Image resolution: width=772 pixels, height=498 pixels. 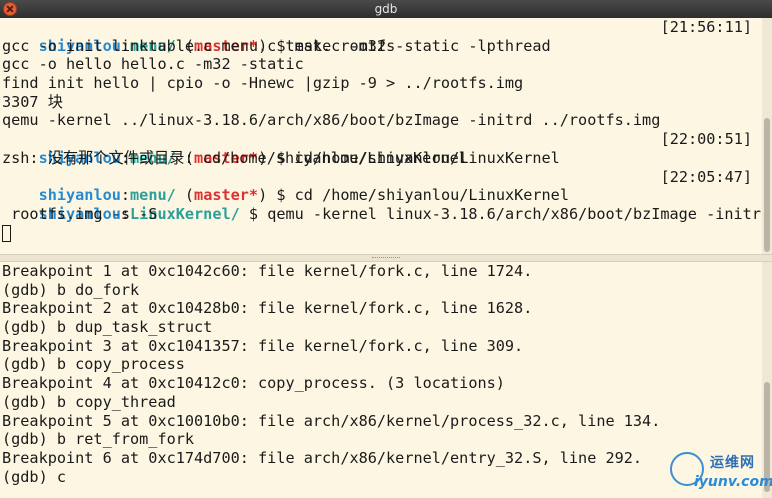 I want to click on text-cursor, so click(x=6, y=233).